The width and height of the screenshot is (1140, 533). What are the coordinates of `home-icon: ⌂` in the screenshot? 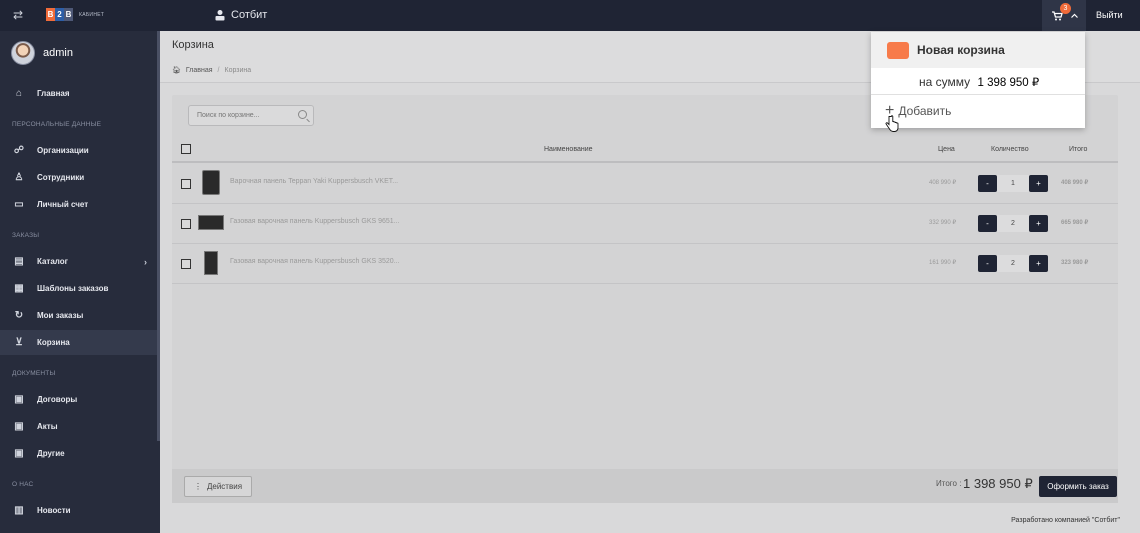 It's located at (19, 93).